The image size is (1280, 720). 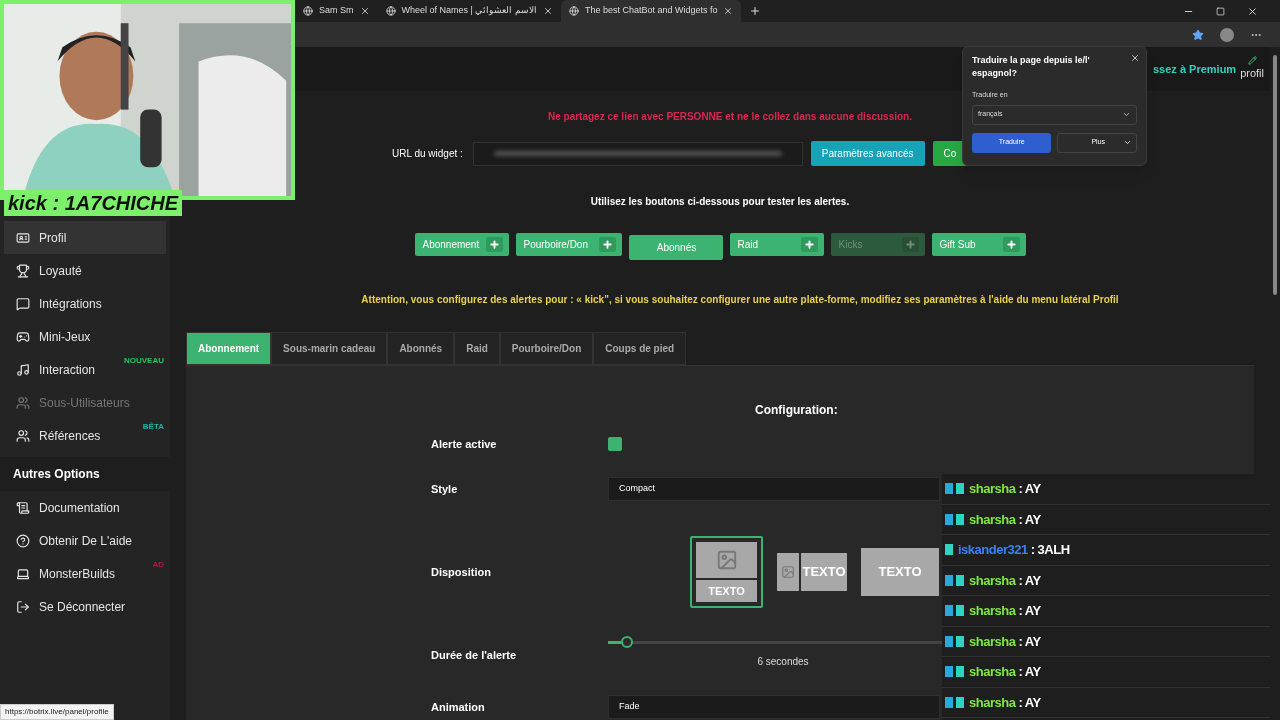 What do you see at coordinates (1220, 11) in the screenshot?
I see `maximize-icon` at bounding box center [1220, 11].